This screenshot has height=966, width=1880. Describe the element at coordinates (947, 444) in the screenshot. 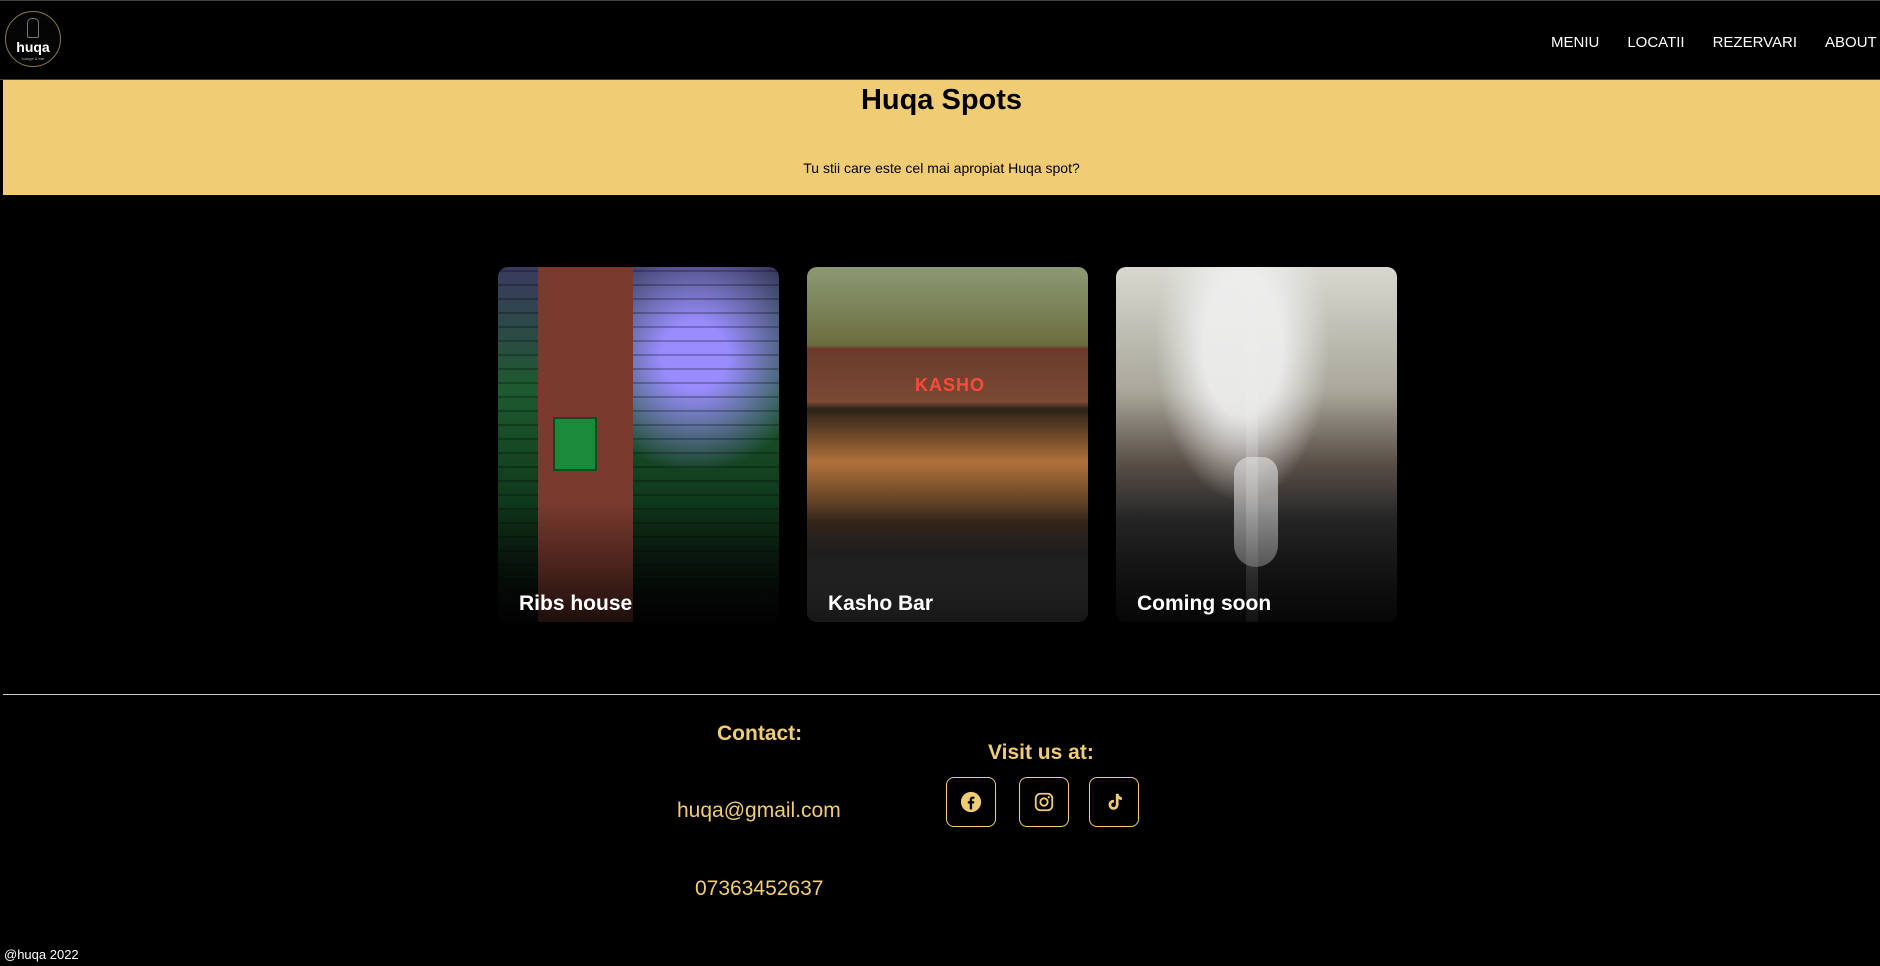

I see `location-card-kasho-bar: Kasho Bar` at that location.